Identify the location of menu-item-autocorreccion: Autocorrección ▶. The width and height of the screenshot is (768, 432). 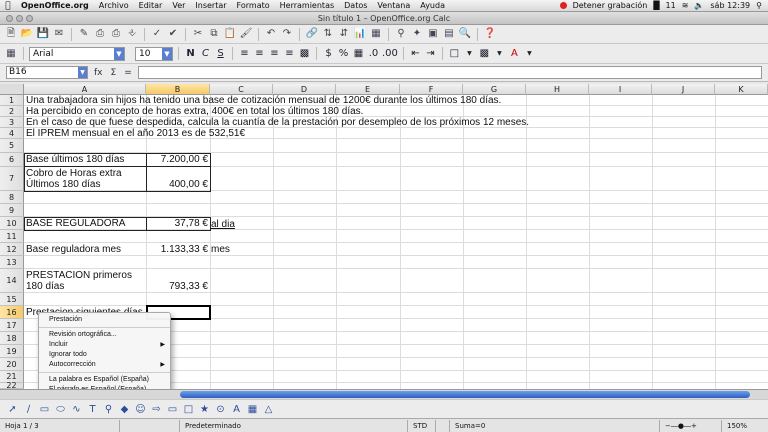
(104, 365).